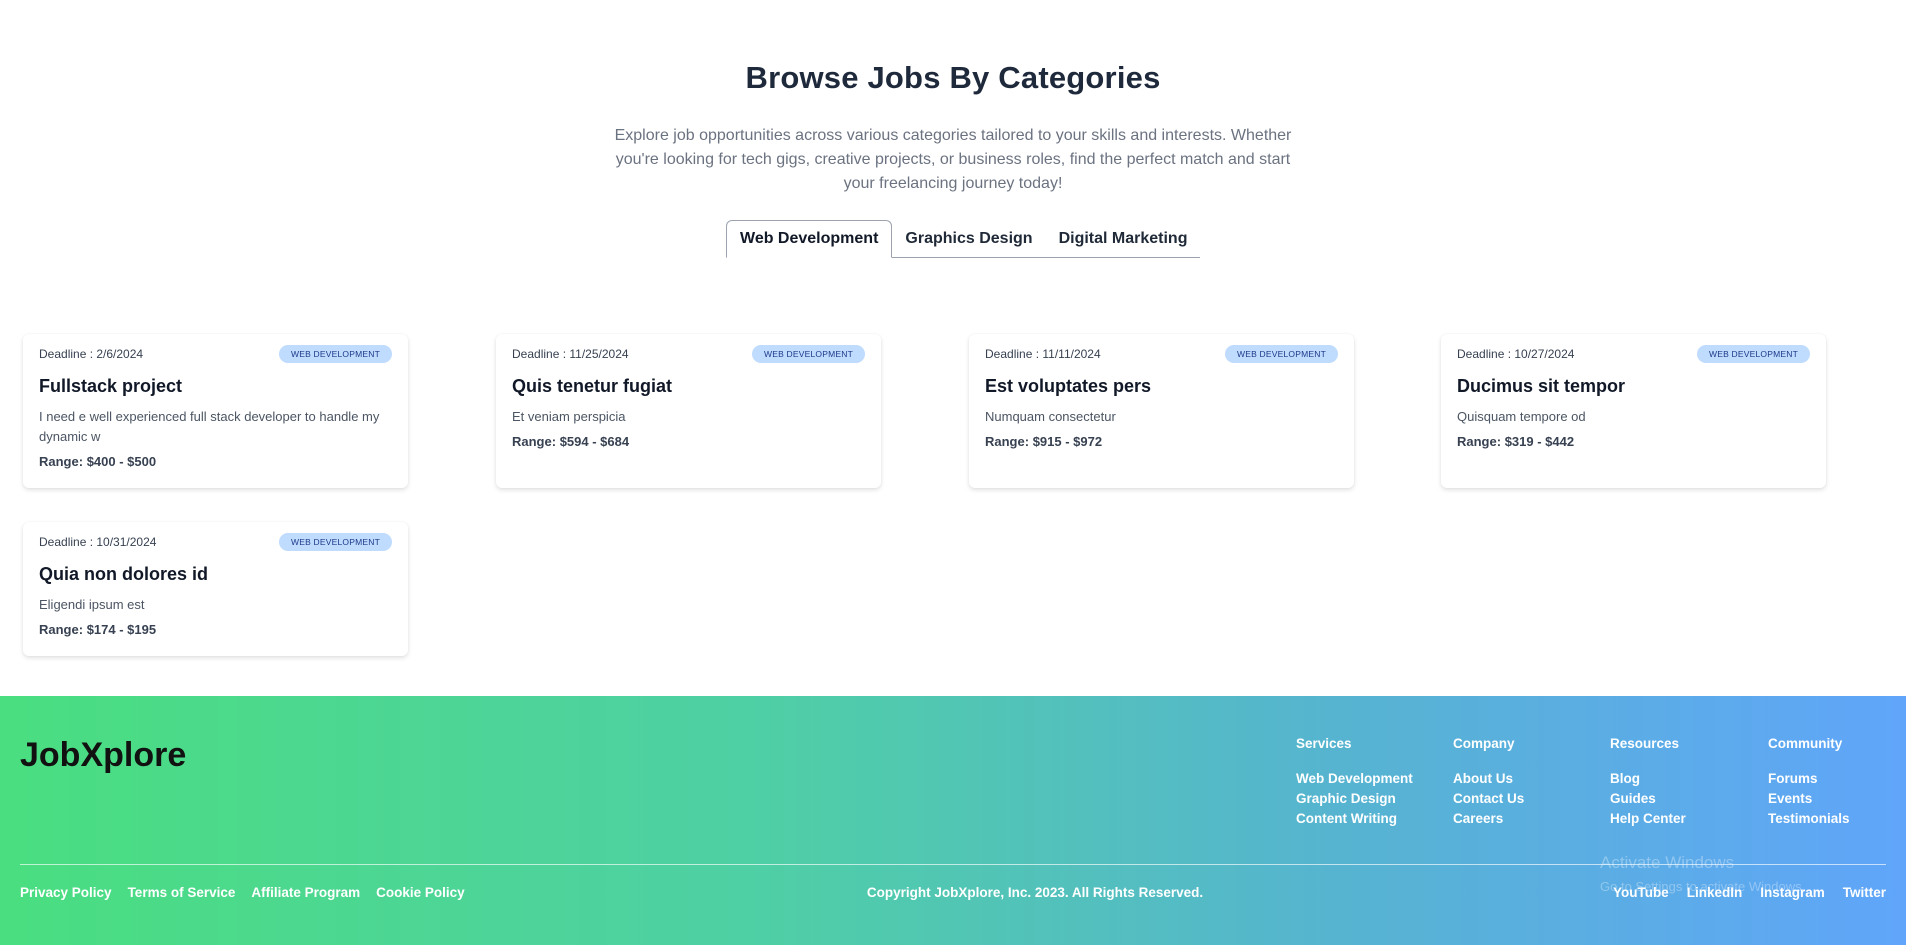 This screenshot has height=945, width=1906. What do you see at coordinates (1528, 819) in the screenshot?
I see `footer-link: Careers` at bounding box center [1528, 819].